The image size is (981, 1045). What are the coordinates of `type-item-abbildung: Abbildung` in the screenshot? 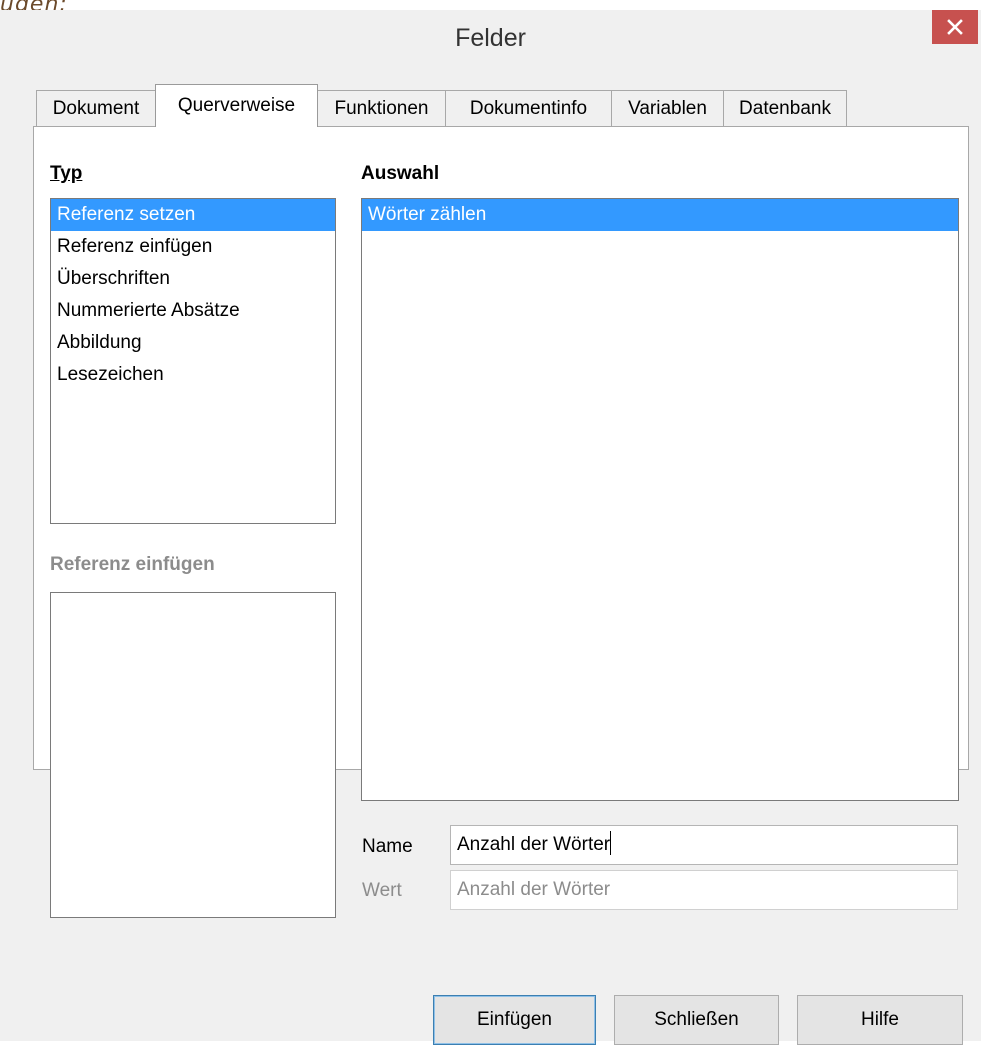 It's located at (193, 343).